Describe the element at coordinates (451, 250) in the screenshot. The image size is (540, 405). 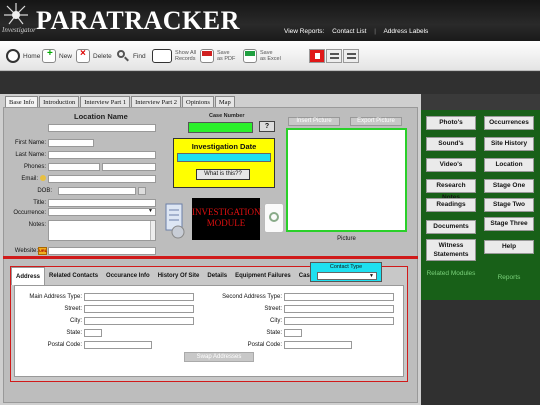
I see `witness-statements-button: Witness Statements` at that location.